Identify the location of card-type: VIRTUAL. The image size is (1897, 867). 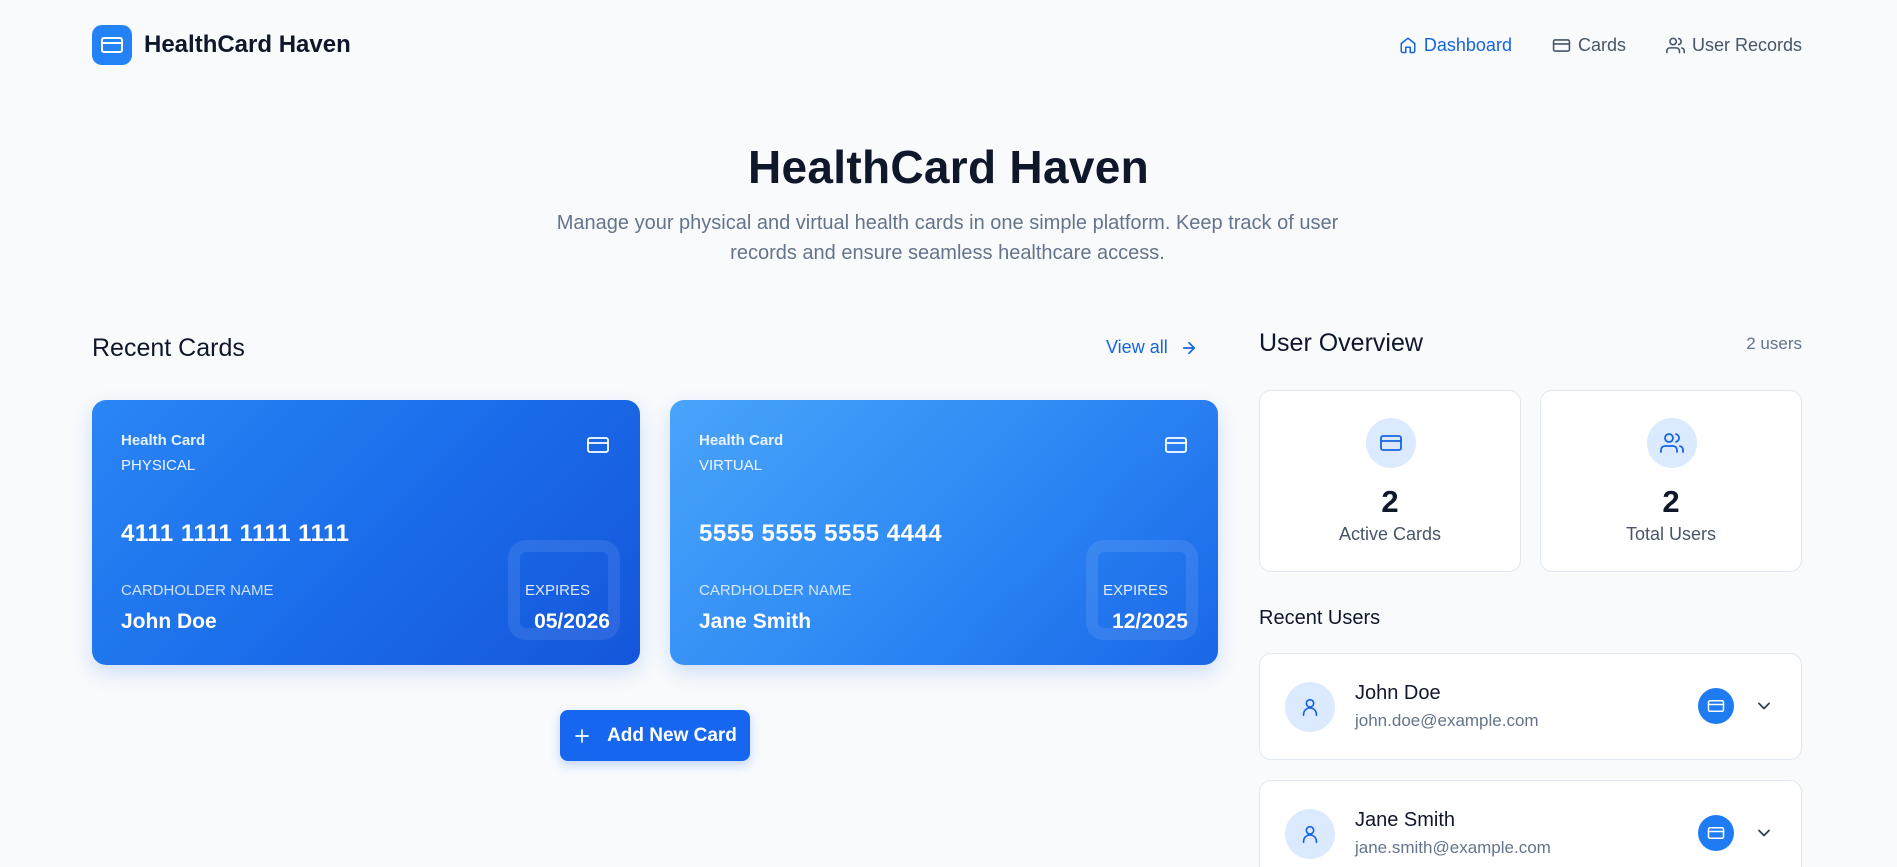
(731, 465).